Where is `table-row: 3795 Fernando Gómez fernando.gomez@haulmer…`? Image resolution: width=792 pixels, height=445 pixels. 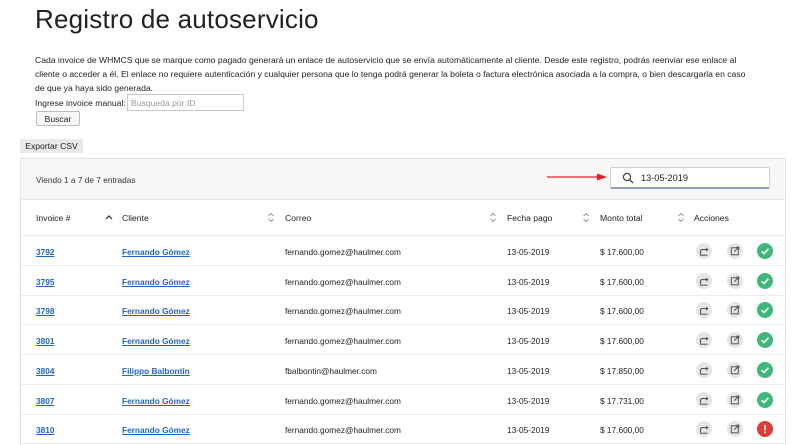 table-row: 3795 Fernando Gómez fernando.gomez@haulmer… is located at coordinates (403, 281).